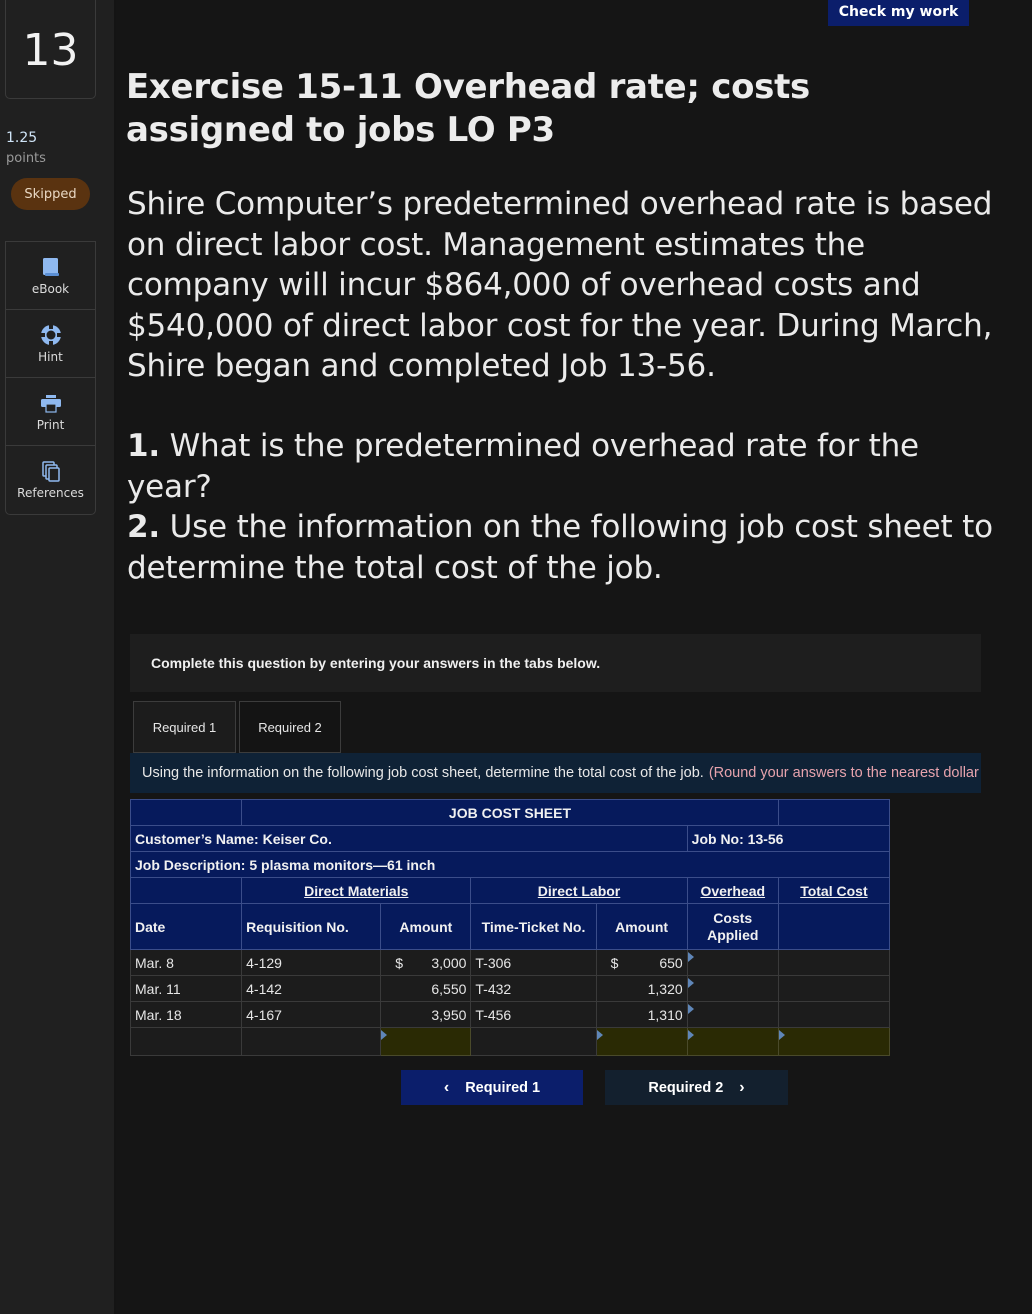 This screenshot has width=1032, height=1314. I want to click on tab-required-2: Required 2, so click(290, 727).